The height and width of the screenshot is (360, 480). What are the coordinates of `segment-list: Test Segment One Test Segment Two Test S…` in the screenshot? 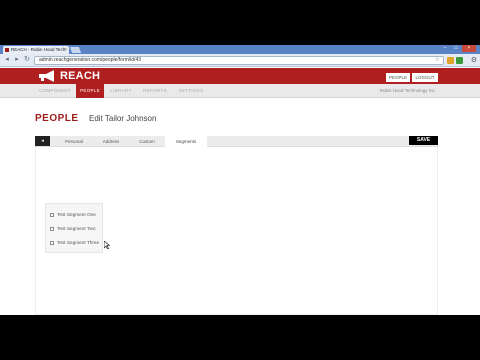 It's located at (74, 228).